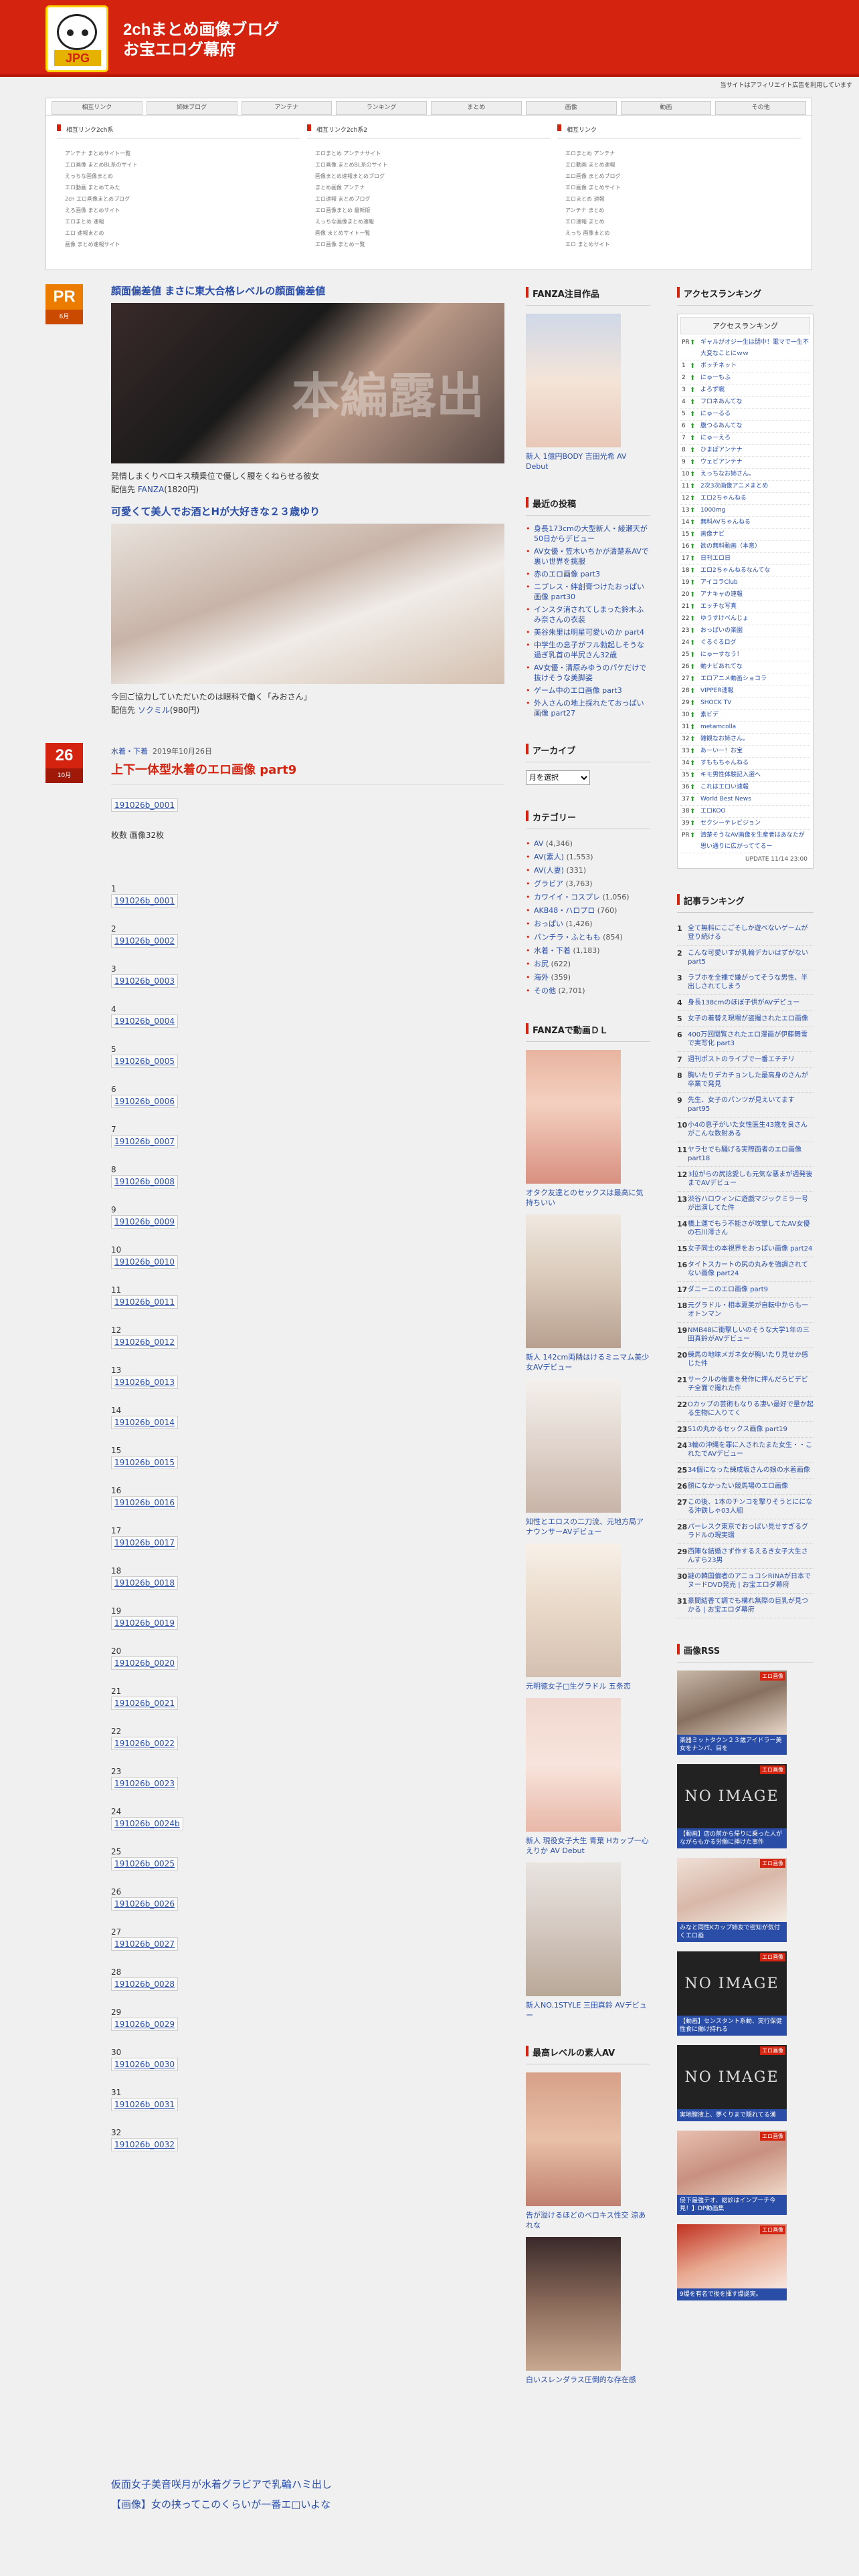  What do you see at coordinates (144, 805) in the screenshot?
I see `post-image-0: 191026b_0001` at bounding box center [144, 805].